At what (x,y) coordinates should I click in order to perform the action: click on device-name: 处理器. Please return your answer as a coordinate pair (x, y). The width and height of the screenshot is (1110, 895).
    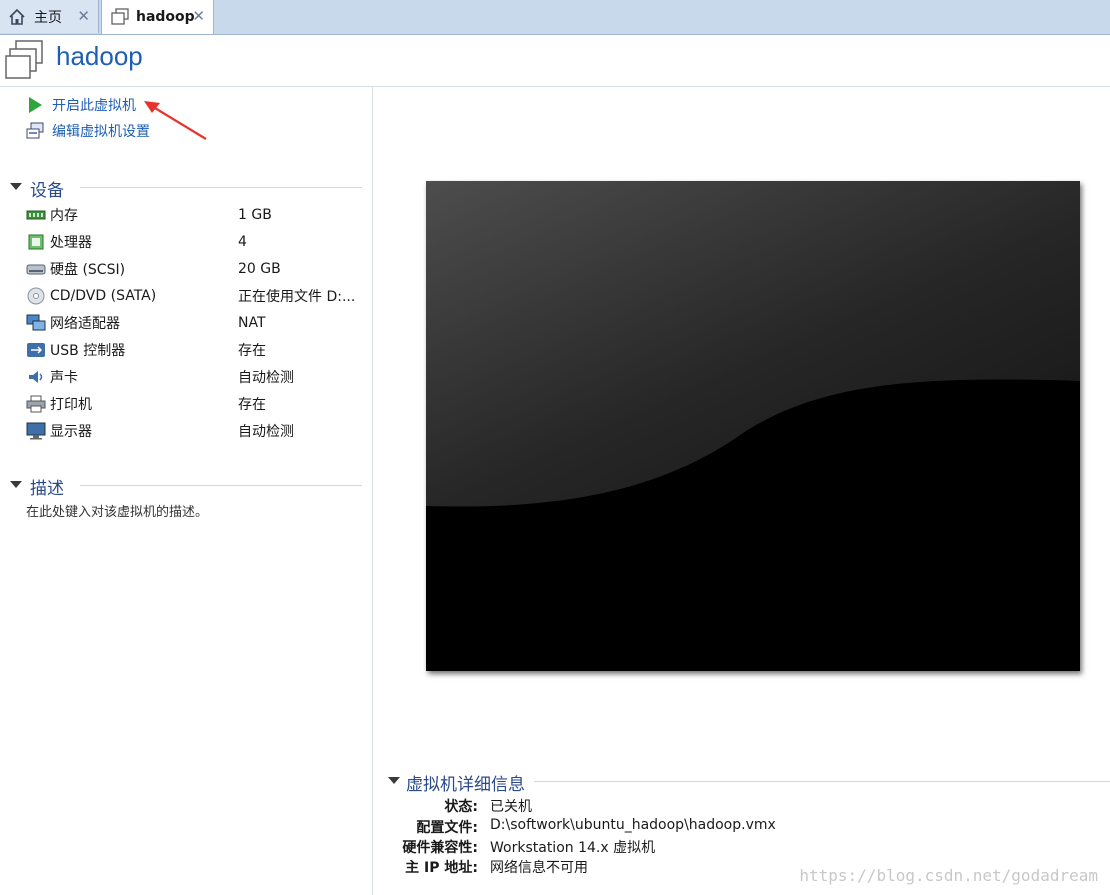
    Looking at the image, I should click on (71, 242).